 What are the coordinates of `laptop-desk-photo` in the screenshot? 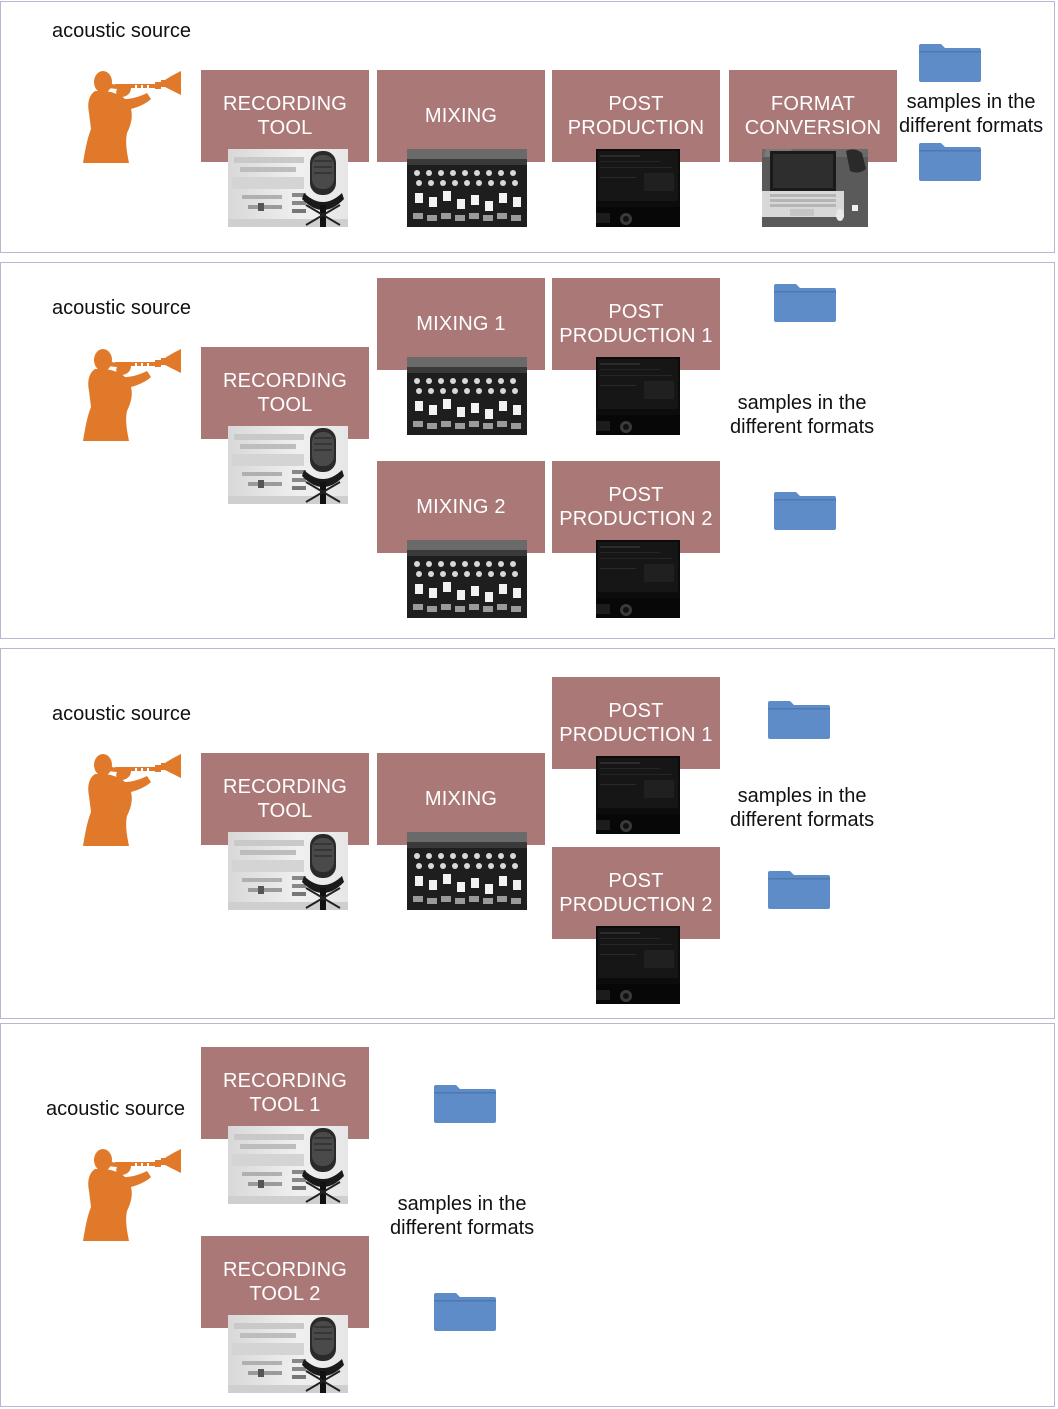 It's located at (815, 188).